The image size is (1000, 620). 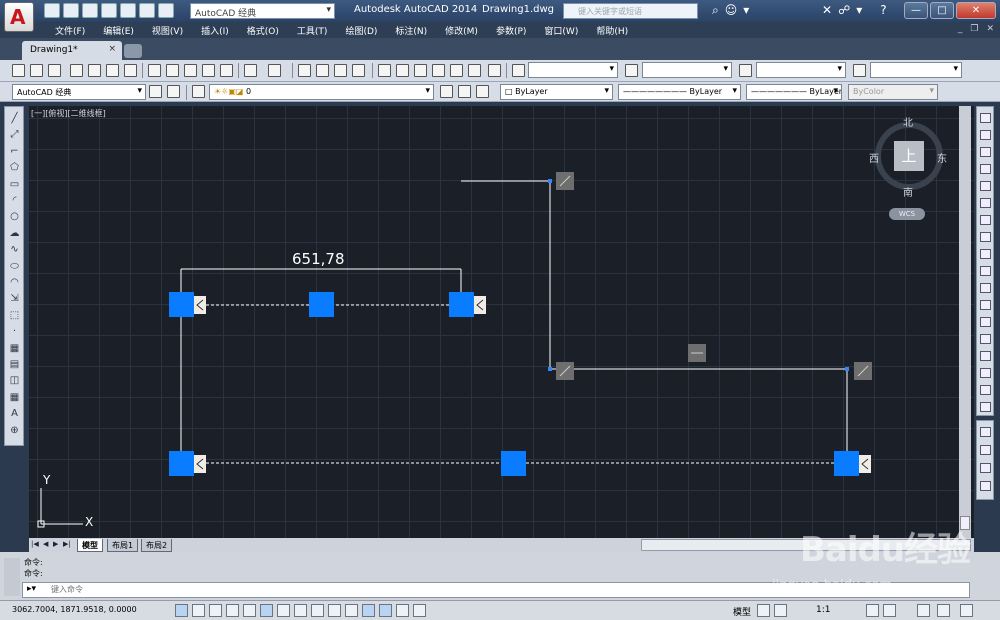 I want to click on new-tab-button, so click(x=133, y=51).